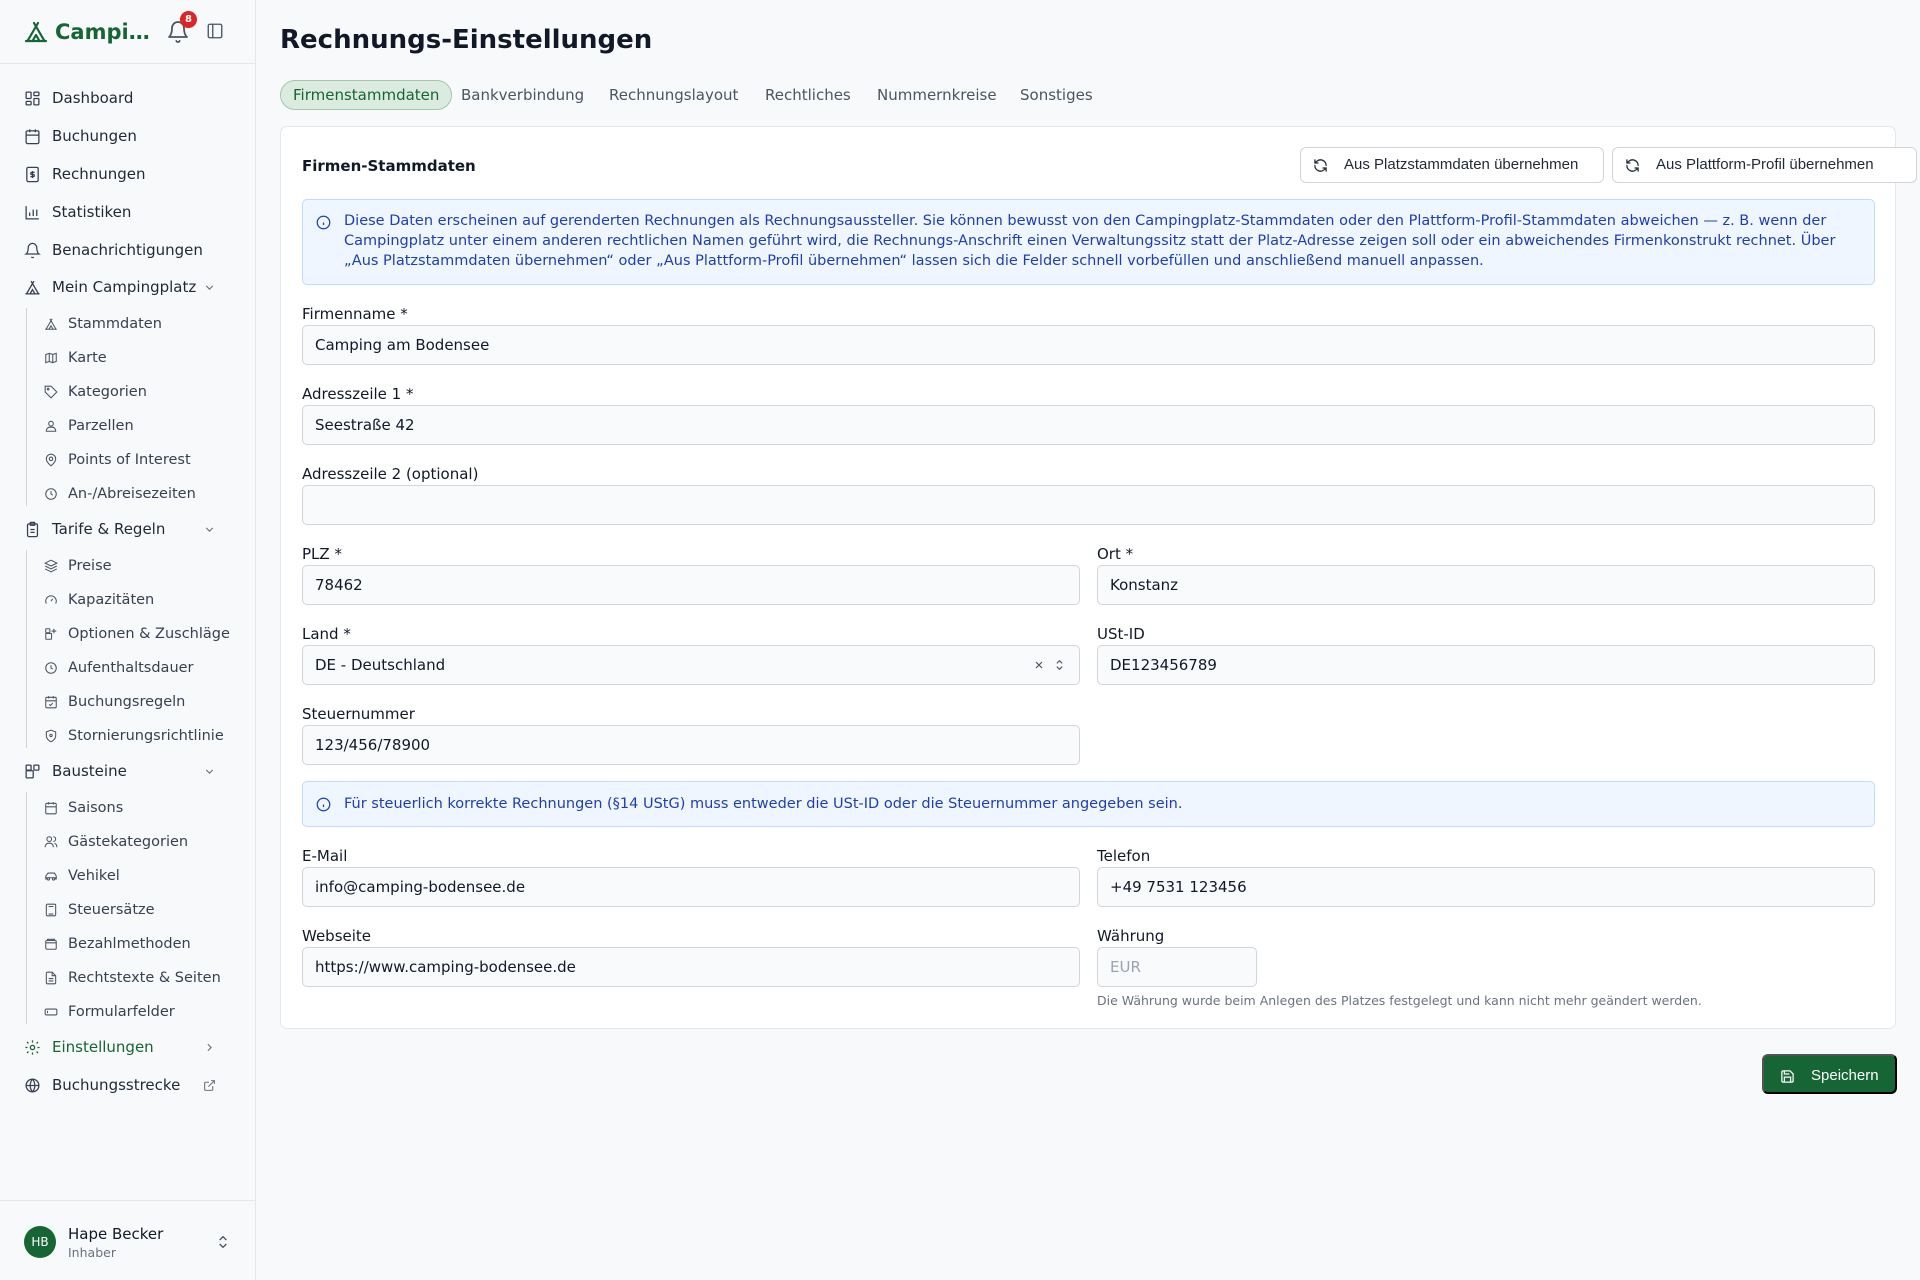 Image resolution: width=1920 pixels, height=1280 pixels. Describe the element at coordinates (1486, 585) in the screenshot. I see `ort-input: Konstanz` at that location.